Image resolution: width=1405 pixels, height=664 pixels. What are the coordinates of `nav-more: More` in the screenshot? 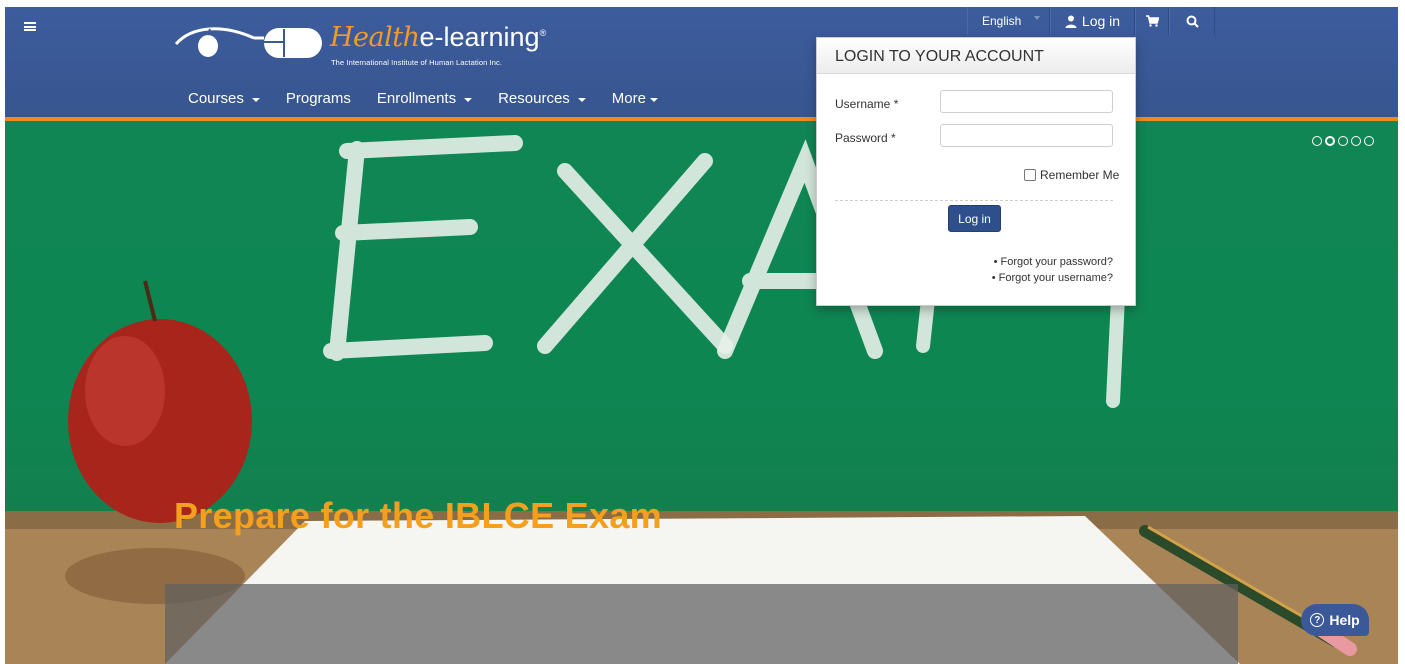 It's located at (635, 98).